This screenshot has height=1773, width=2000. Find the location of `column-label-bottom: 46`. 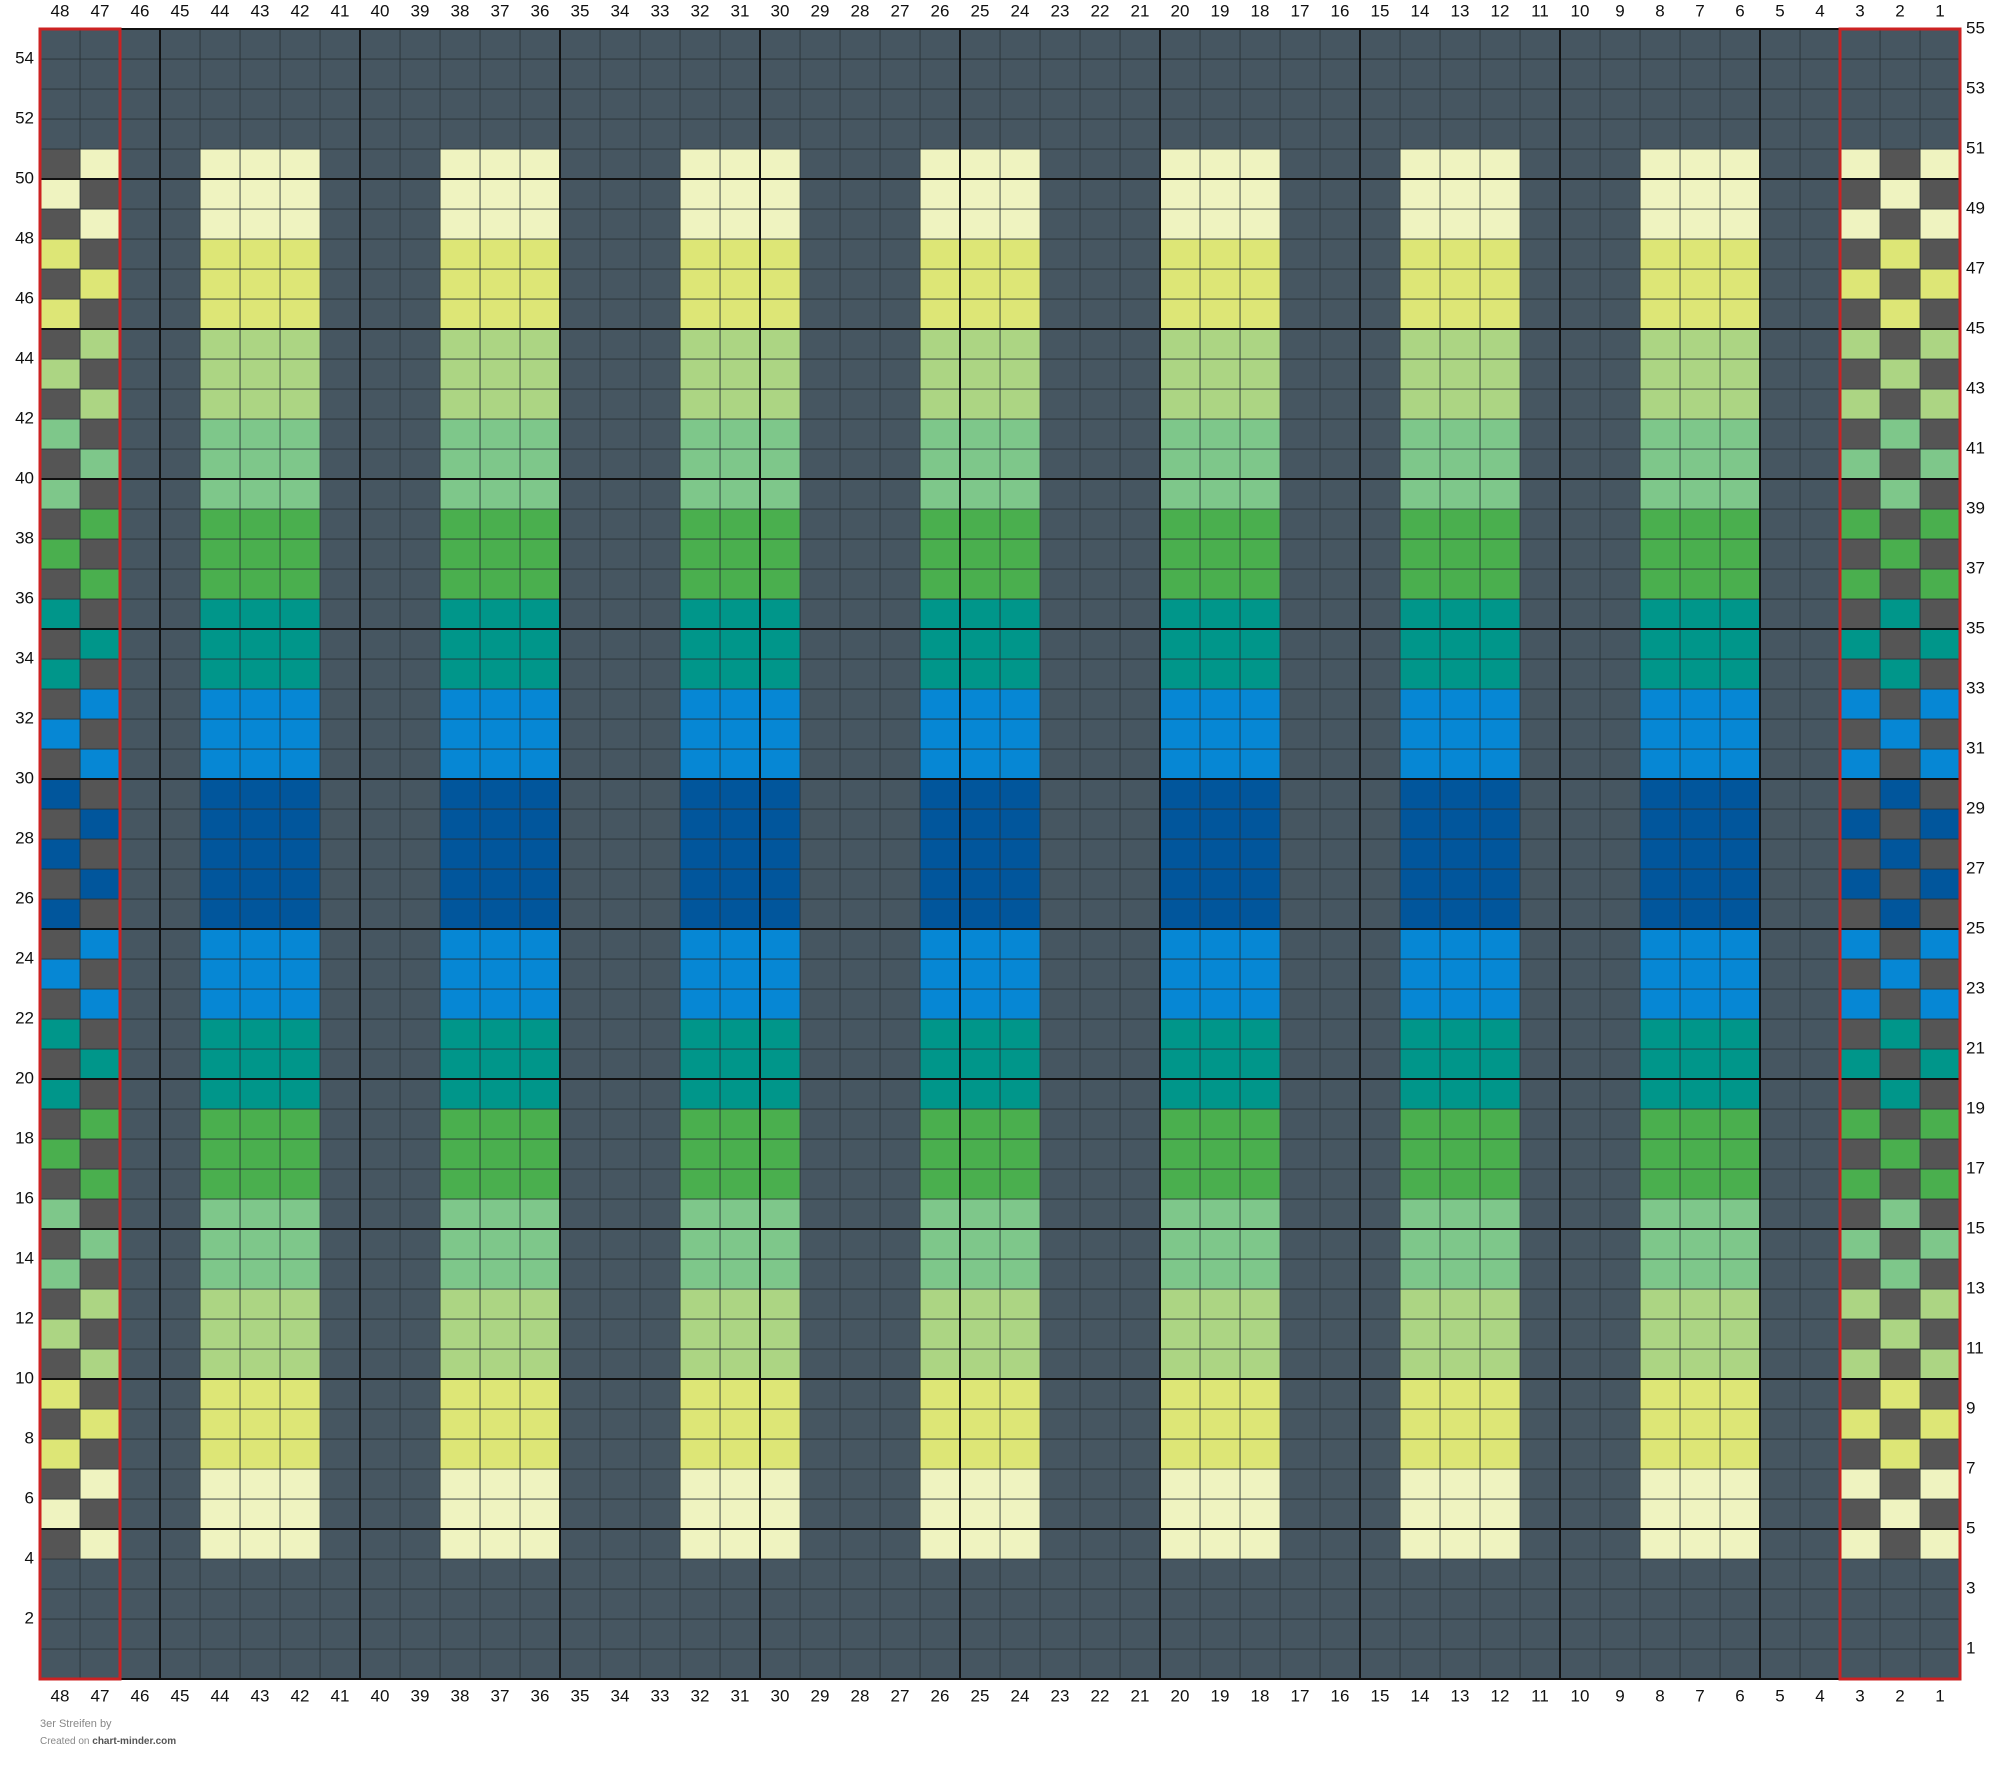

column-label-bottom: 46 is located at coordinates (140, 1695).